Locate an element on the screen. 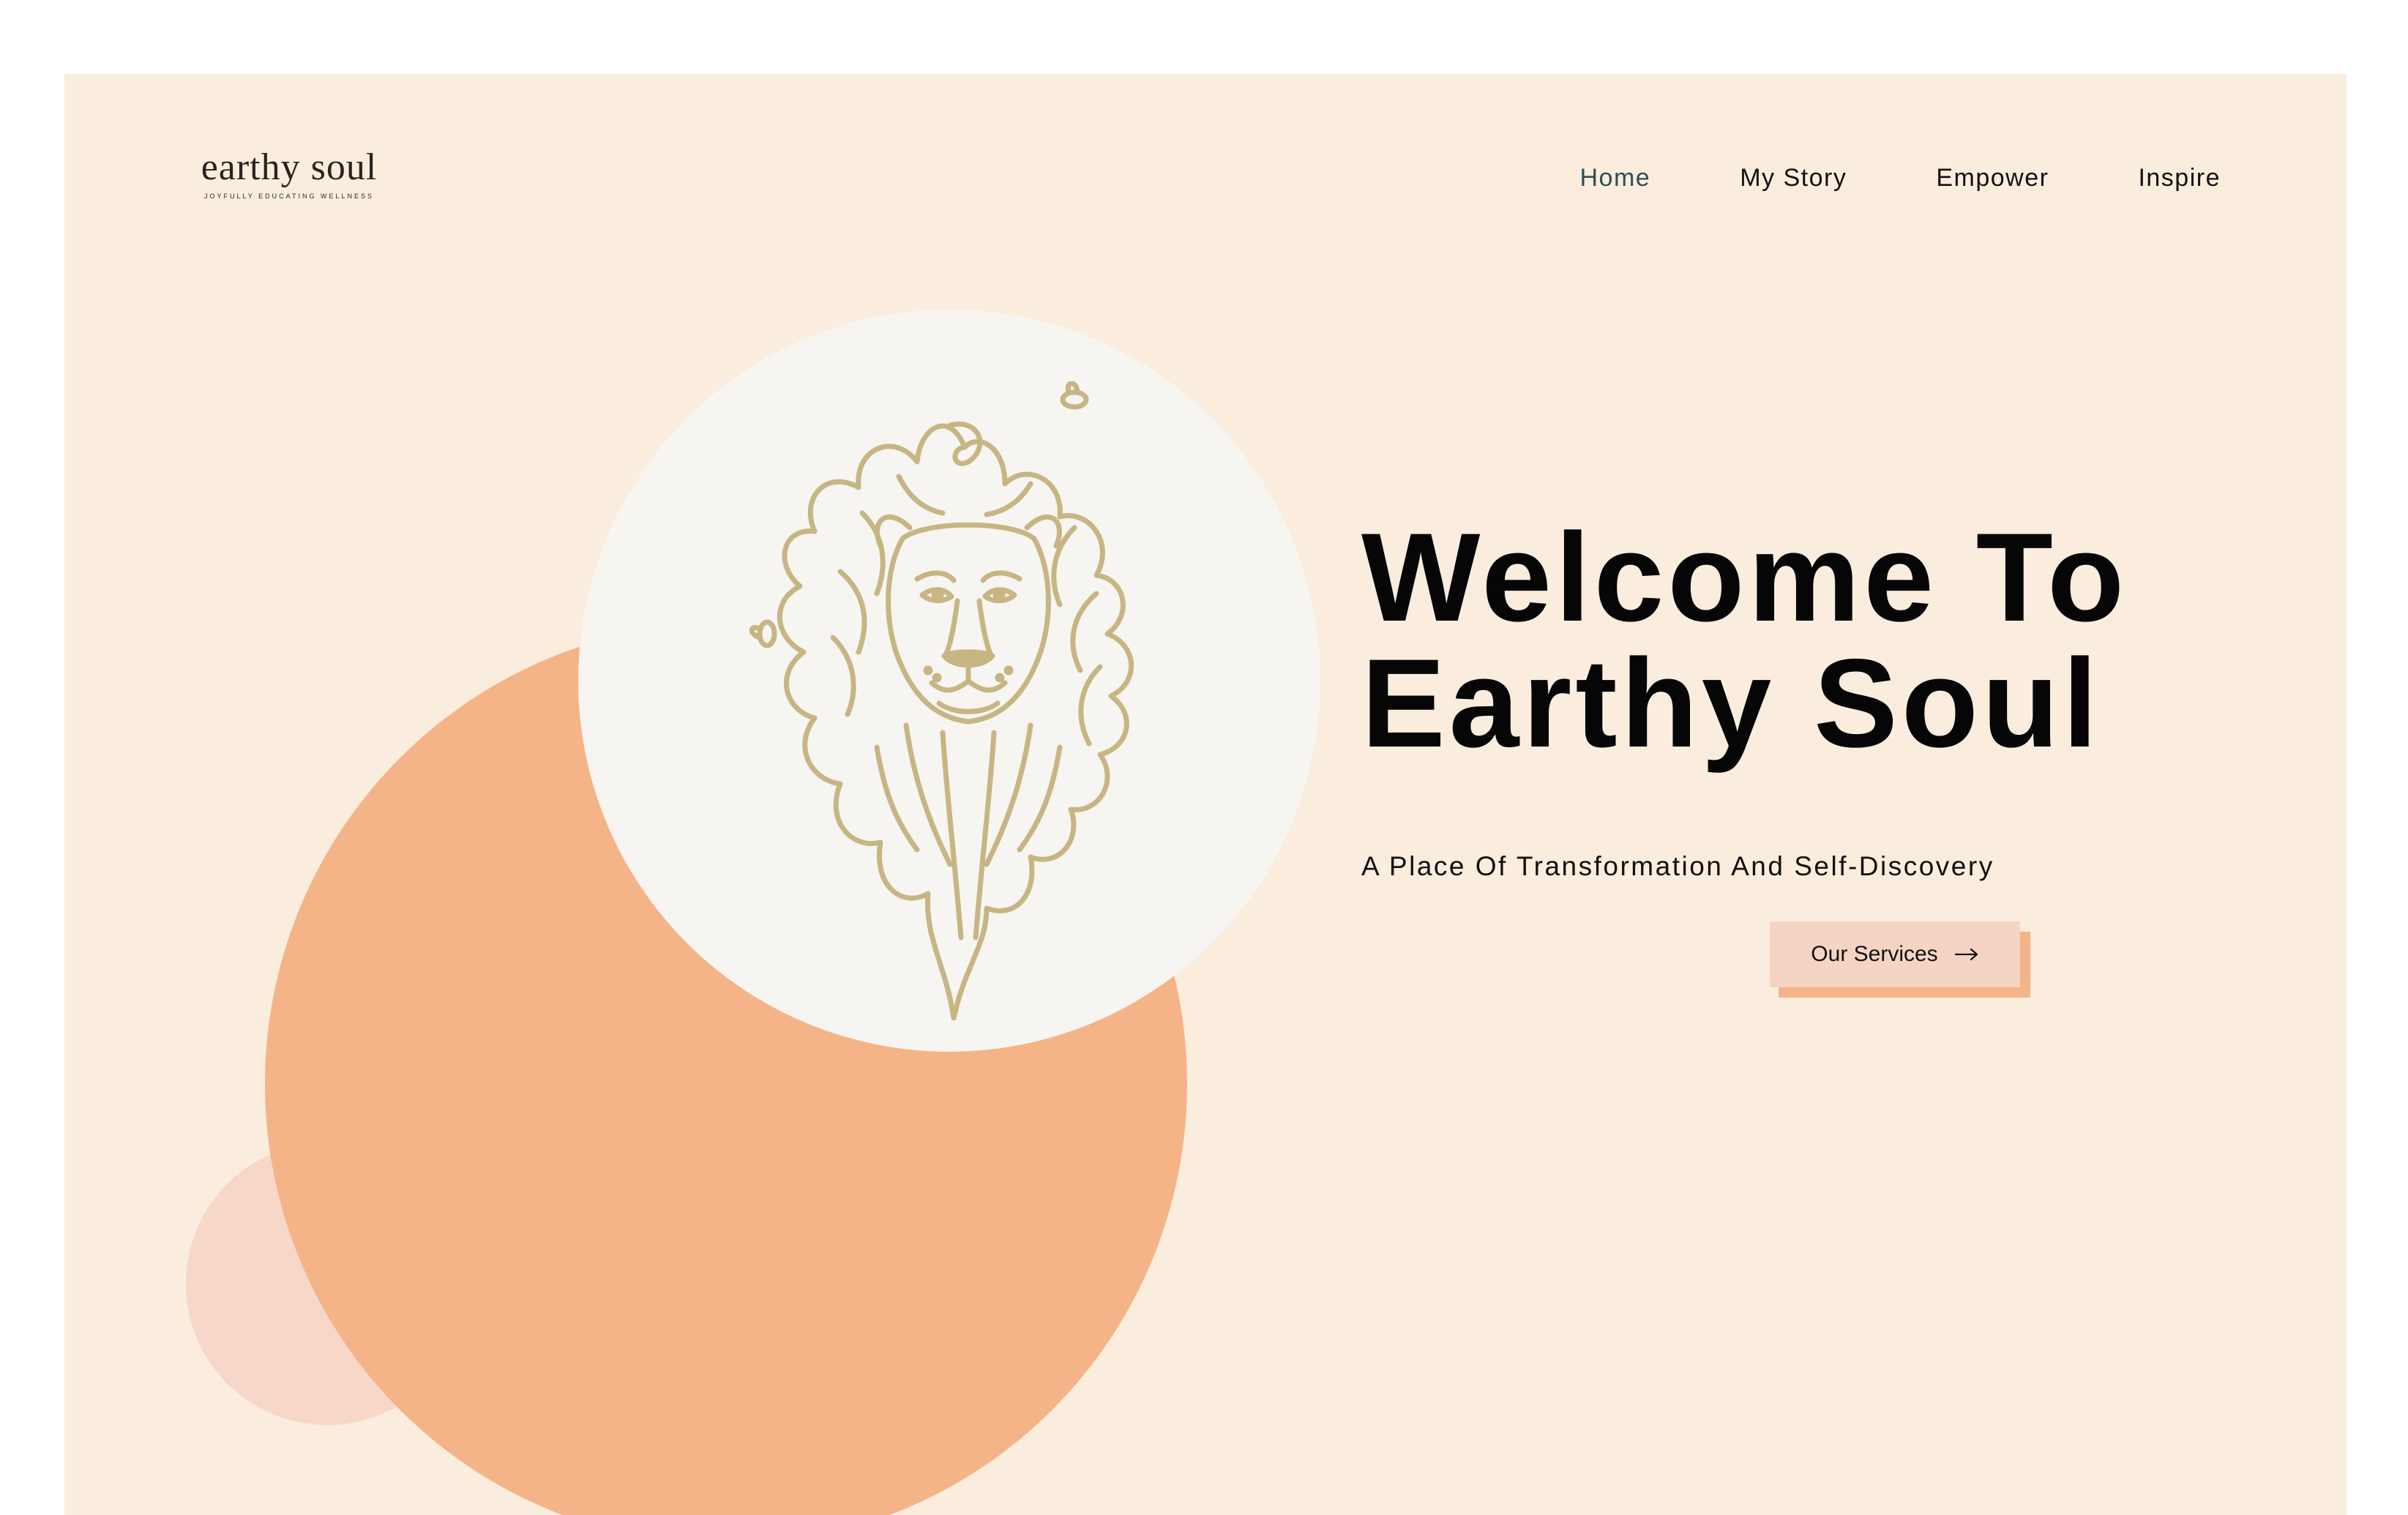  nav-item-home: Home is located at coordinates (1615, 178).